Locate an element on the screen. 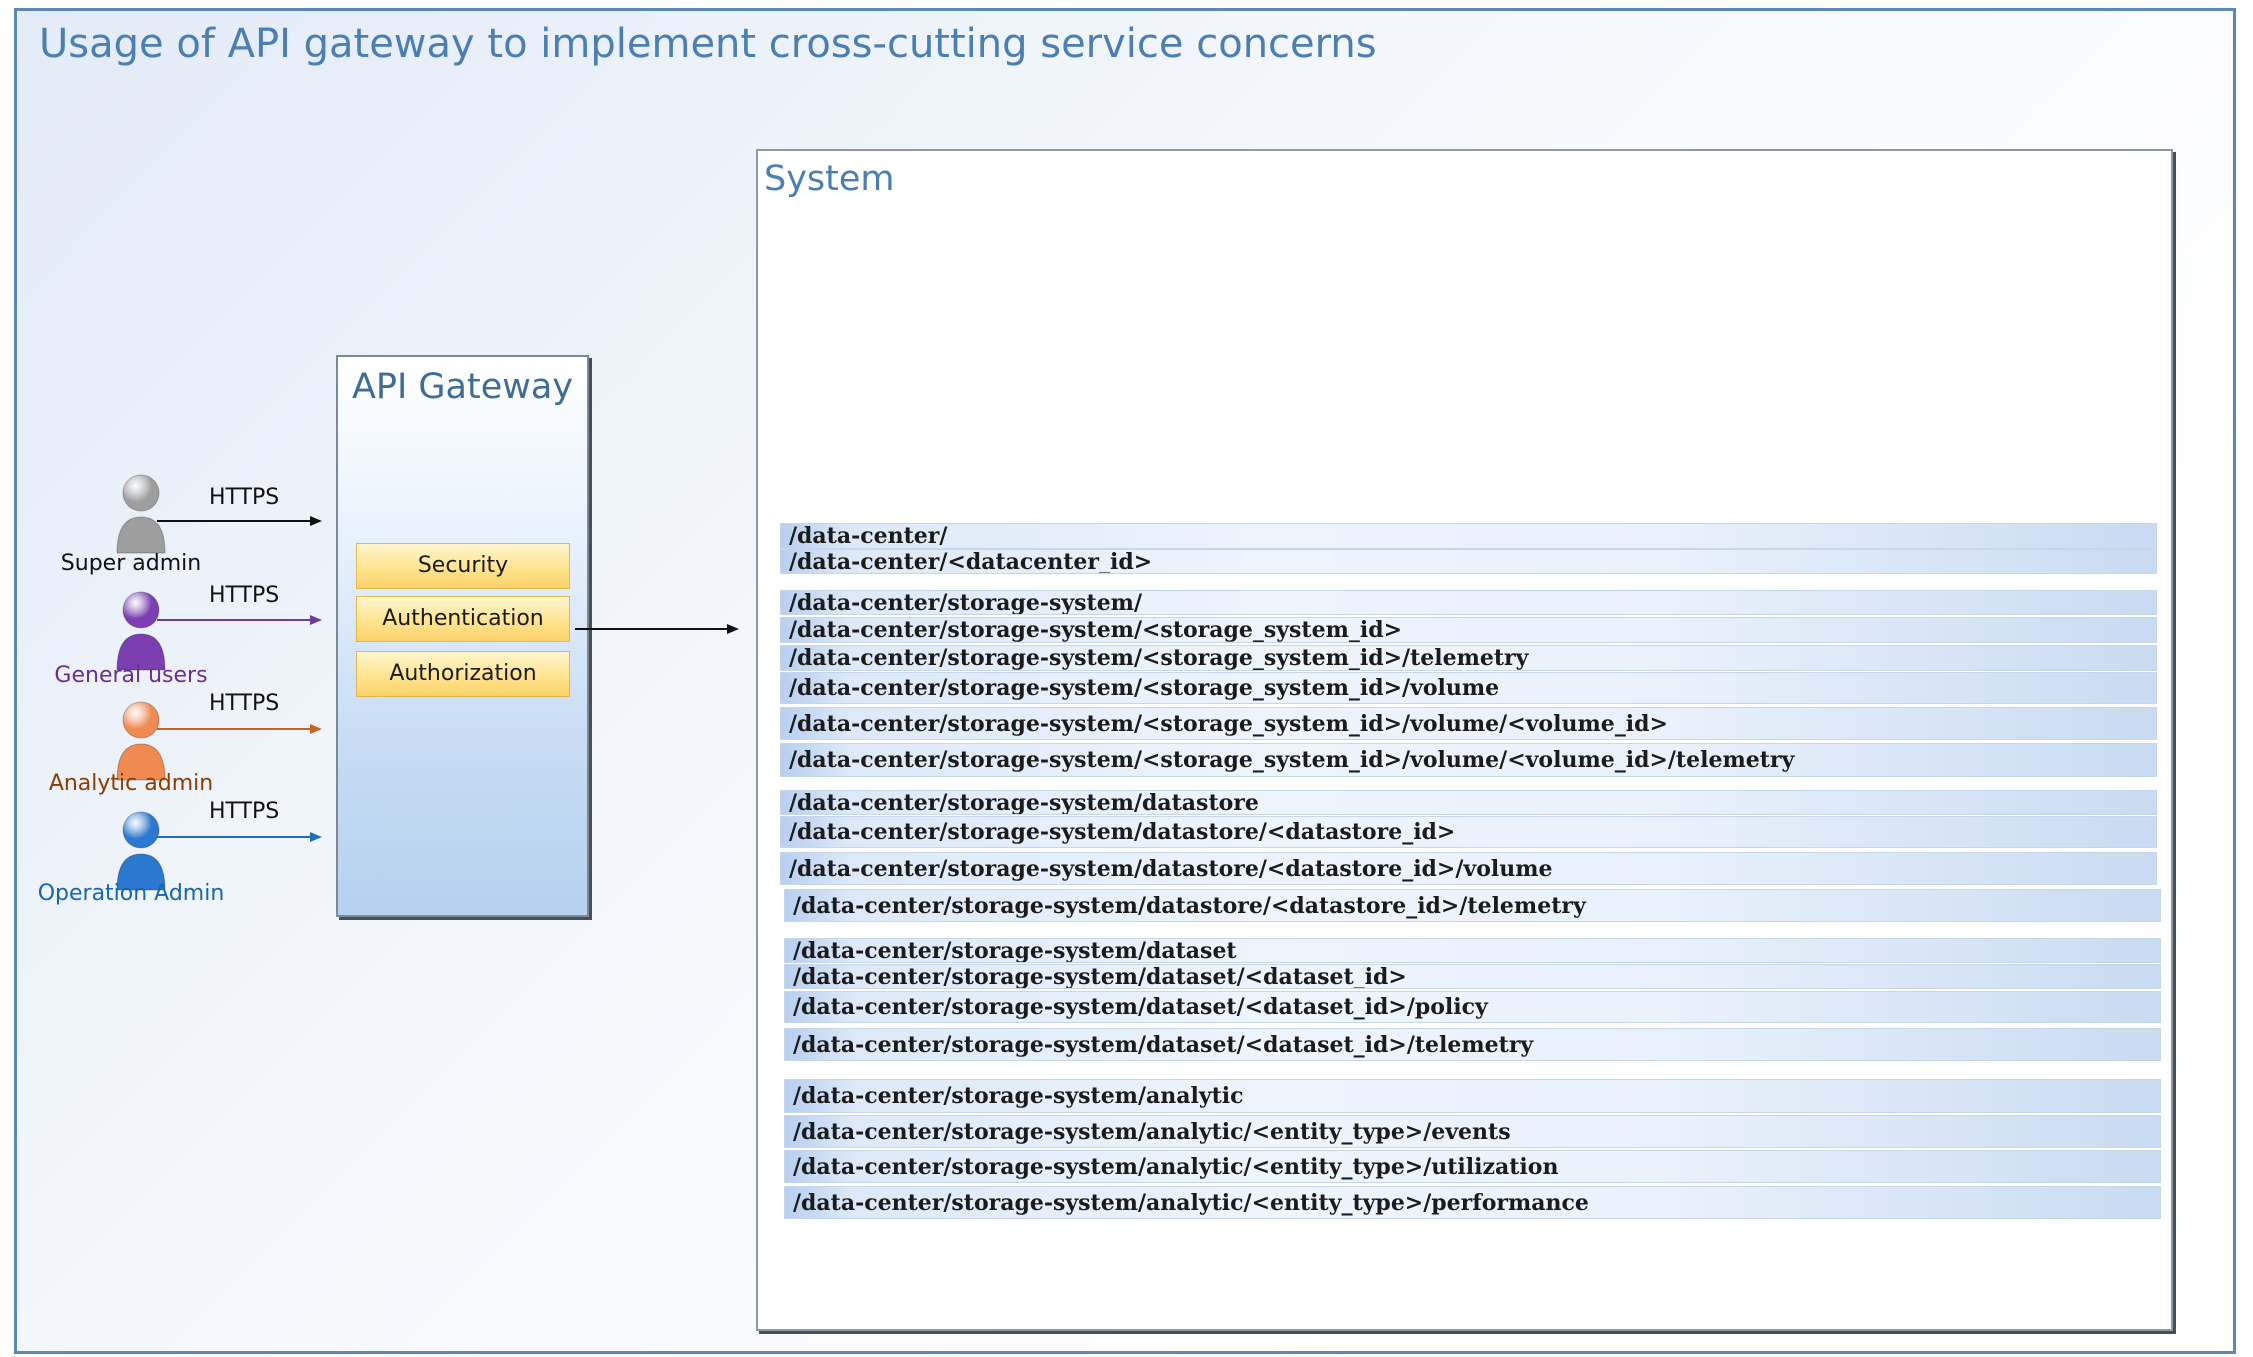 The height and width of the screenshot is (1357, 2253). gateway-to-system-arrowhead is located at coordinates (733, 629).